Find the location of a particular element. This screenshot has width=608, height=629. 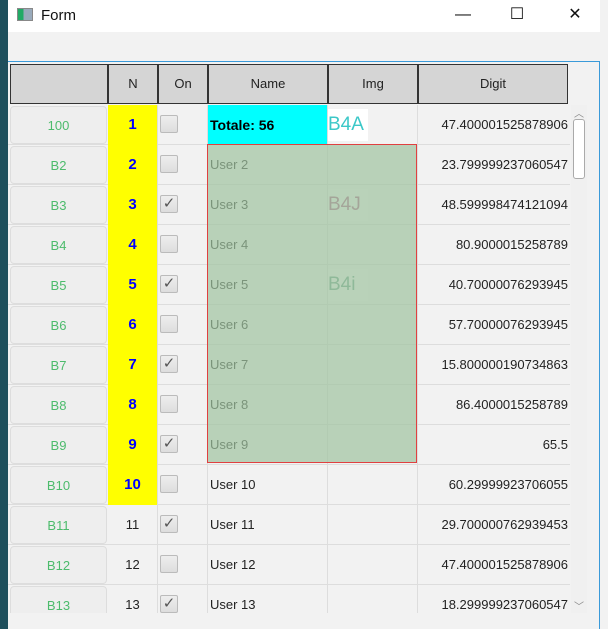

cell-digit: 65.5 is located at coordinates (494, 445).